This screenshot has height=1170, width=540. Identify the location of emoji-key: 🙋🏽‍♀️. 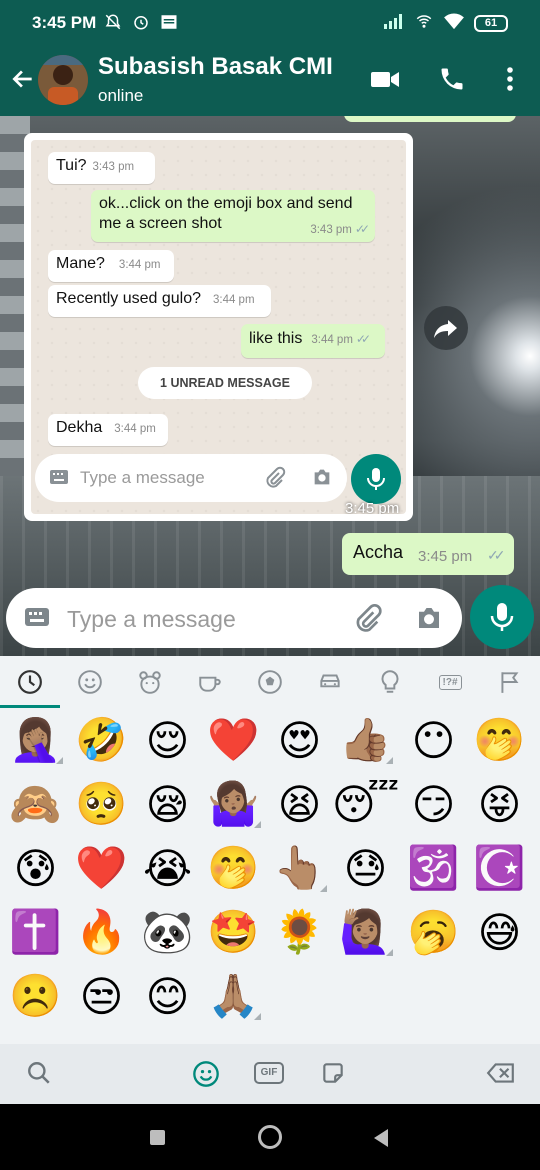
(365, 932).